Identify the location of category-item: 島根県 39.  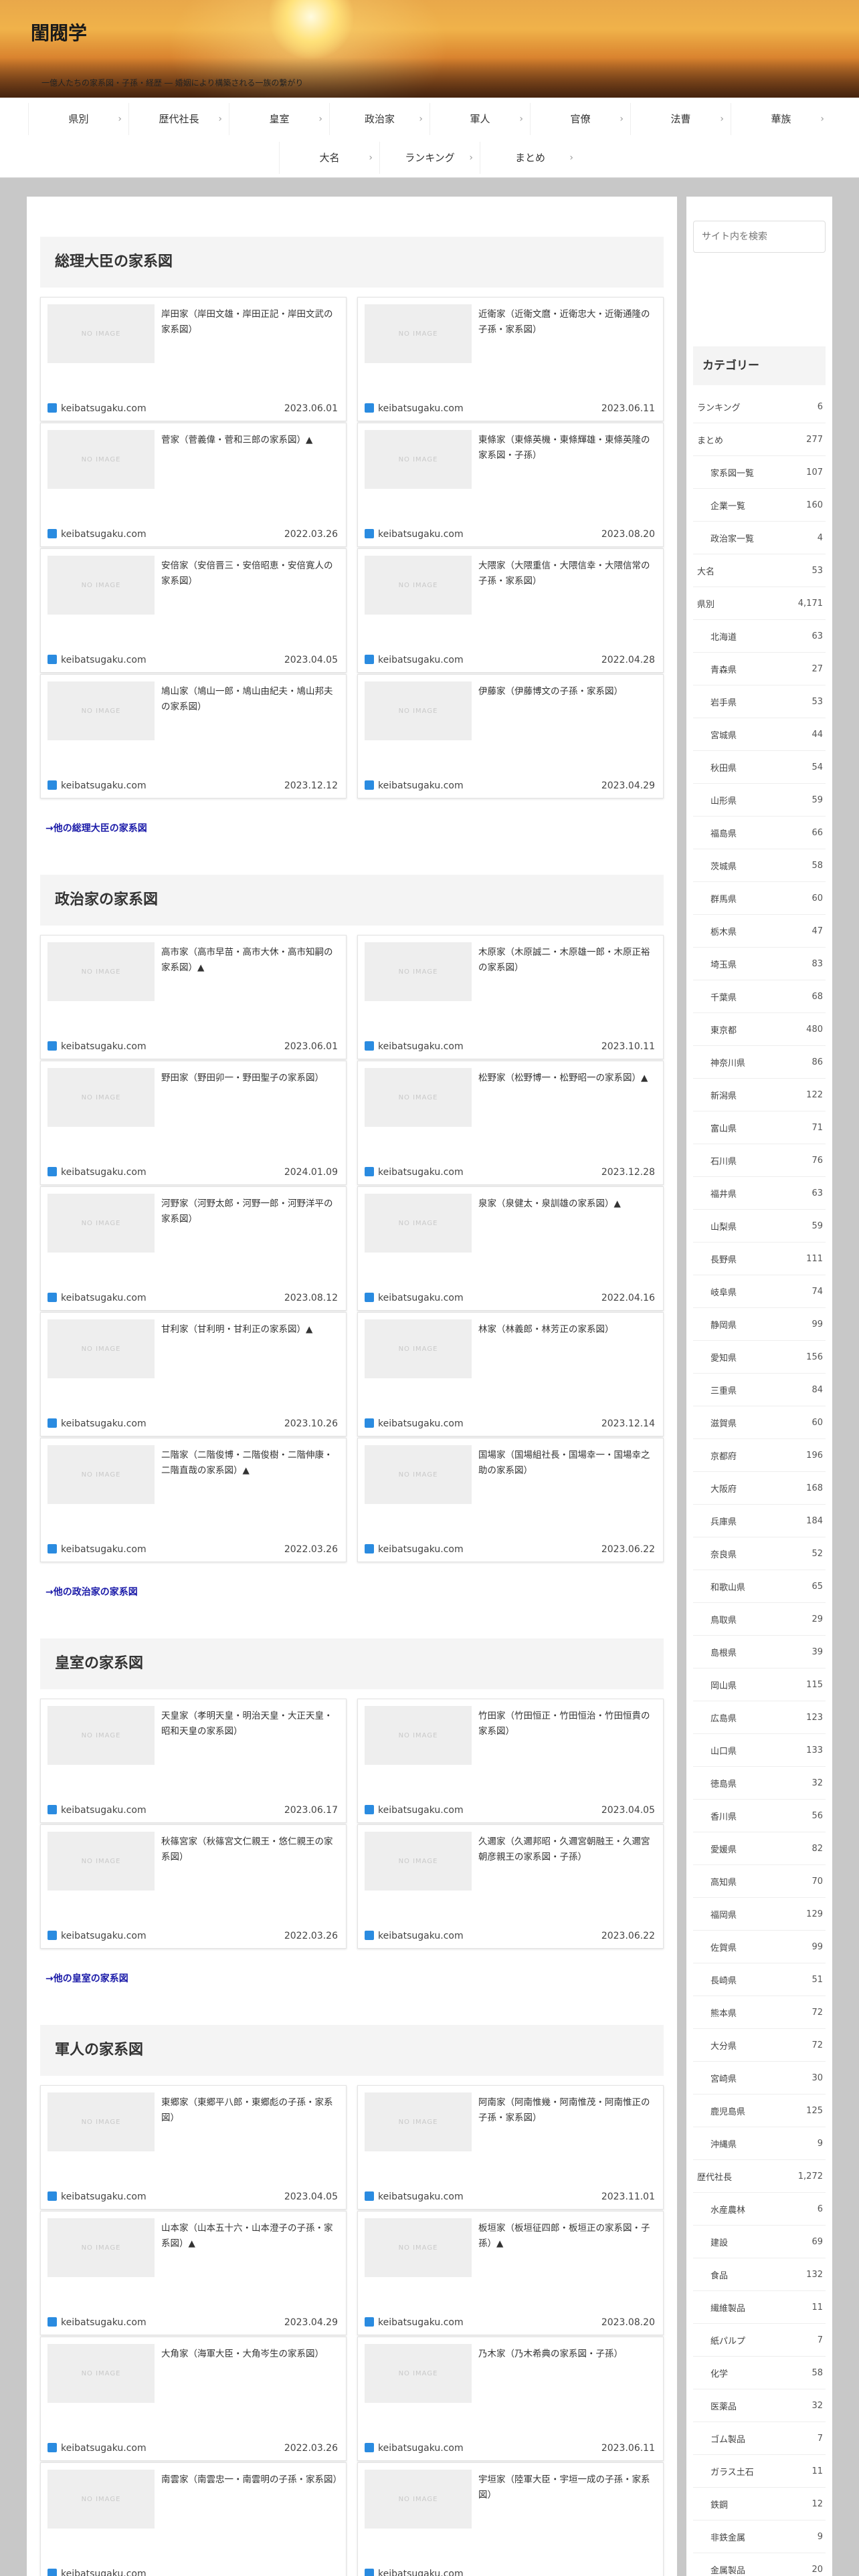
(759, 1653).